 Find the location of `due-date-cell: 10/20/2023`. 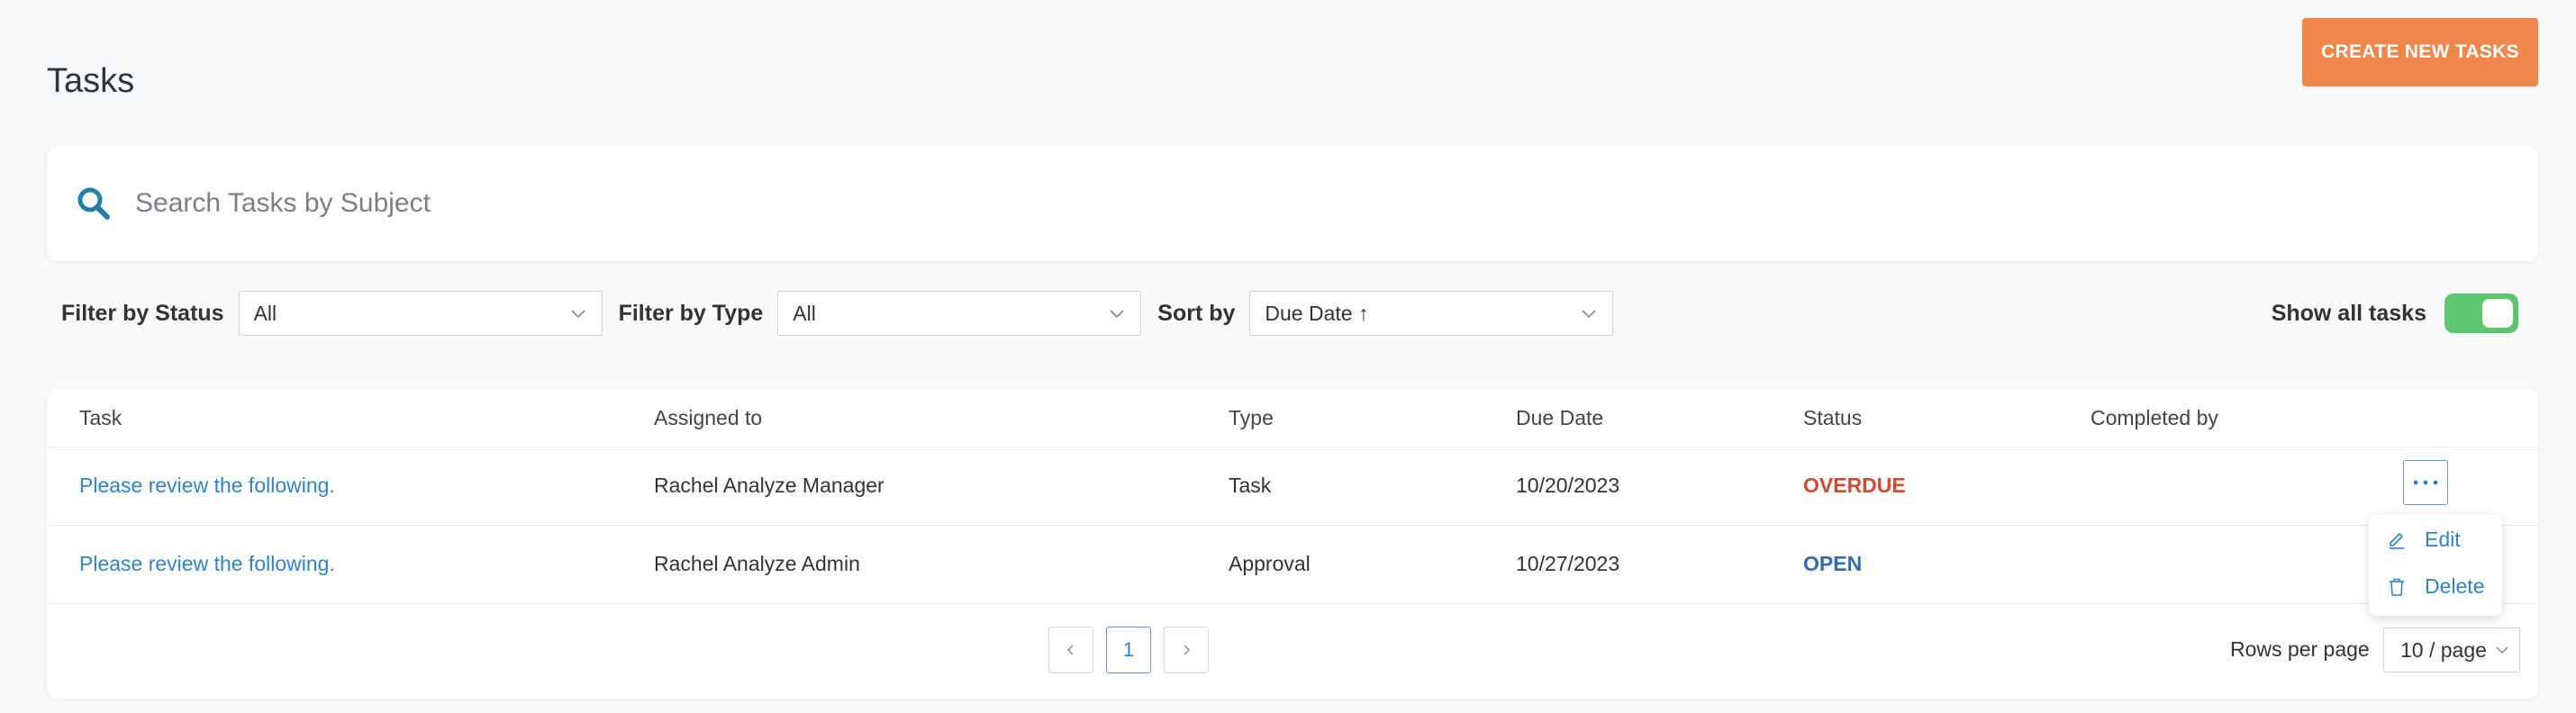

due-date-cell: 10/20/2023 is located at coordinates (1568, 485).